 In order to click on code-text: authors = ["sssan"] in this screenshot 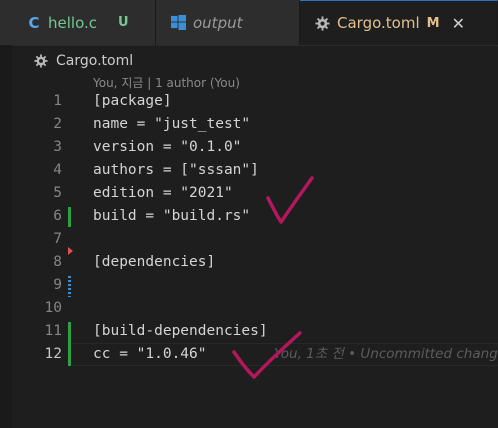, I will do `click(176, 170)`.